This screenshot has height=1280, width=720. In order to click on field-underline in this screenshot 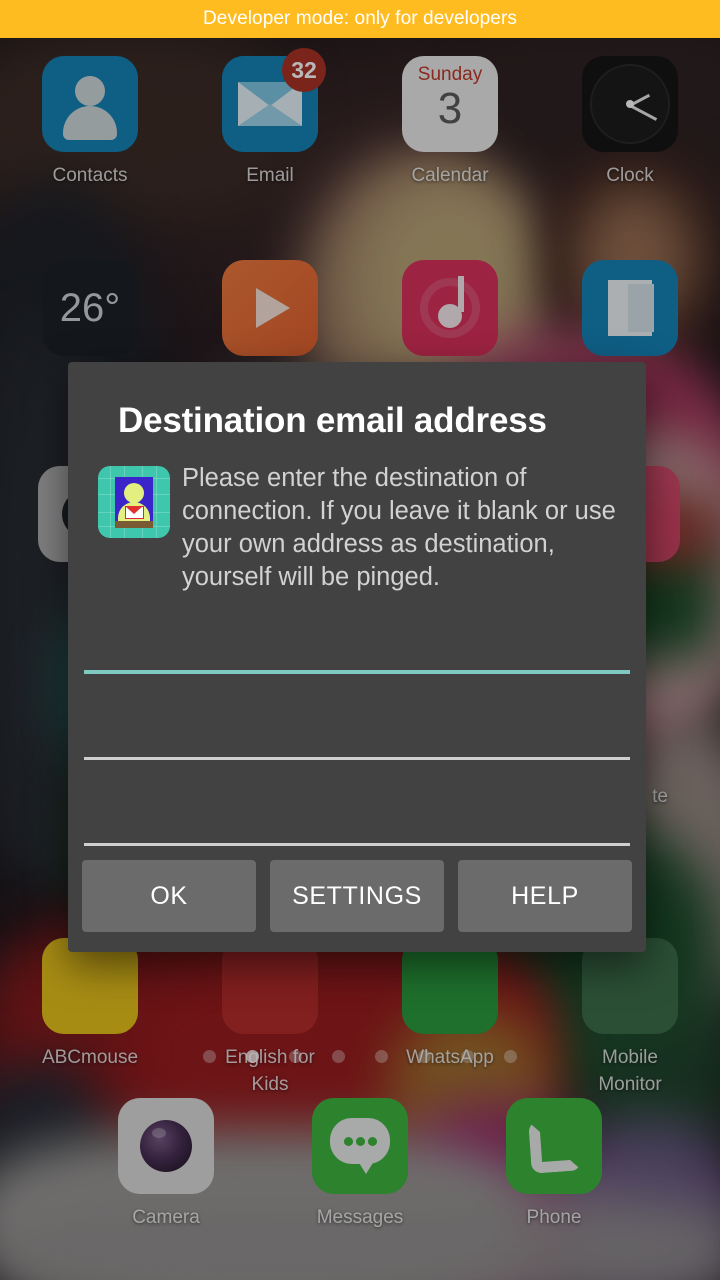, I will do `click(357, 844)`.